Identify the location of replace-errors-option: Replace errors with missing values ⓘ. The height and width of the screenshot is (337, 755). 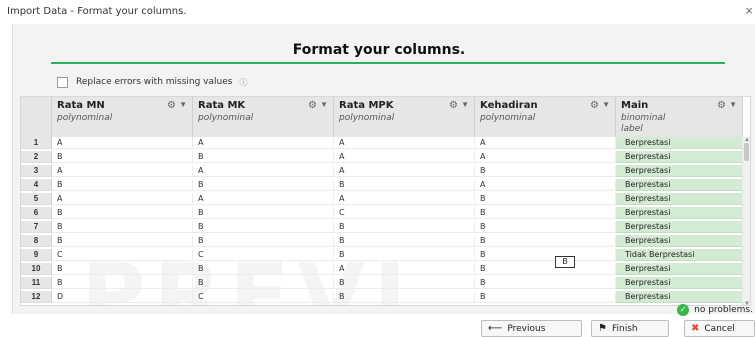
(152, 82).